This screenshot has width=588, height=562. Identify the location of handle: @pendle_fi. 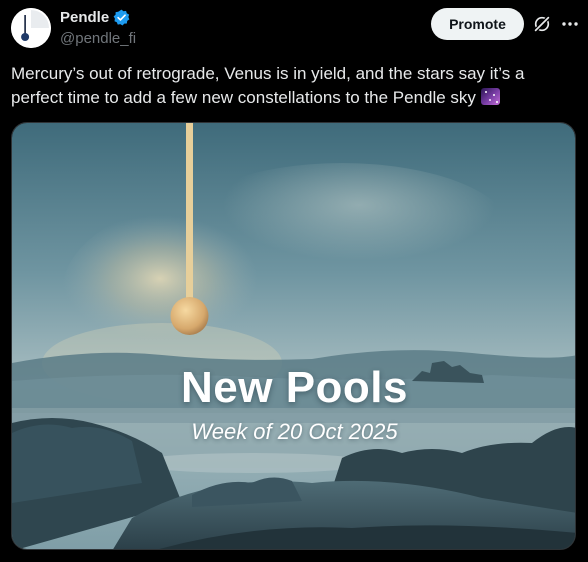
(98, 38).